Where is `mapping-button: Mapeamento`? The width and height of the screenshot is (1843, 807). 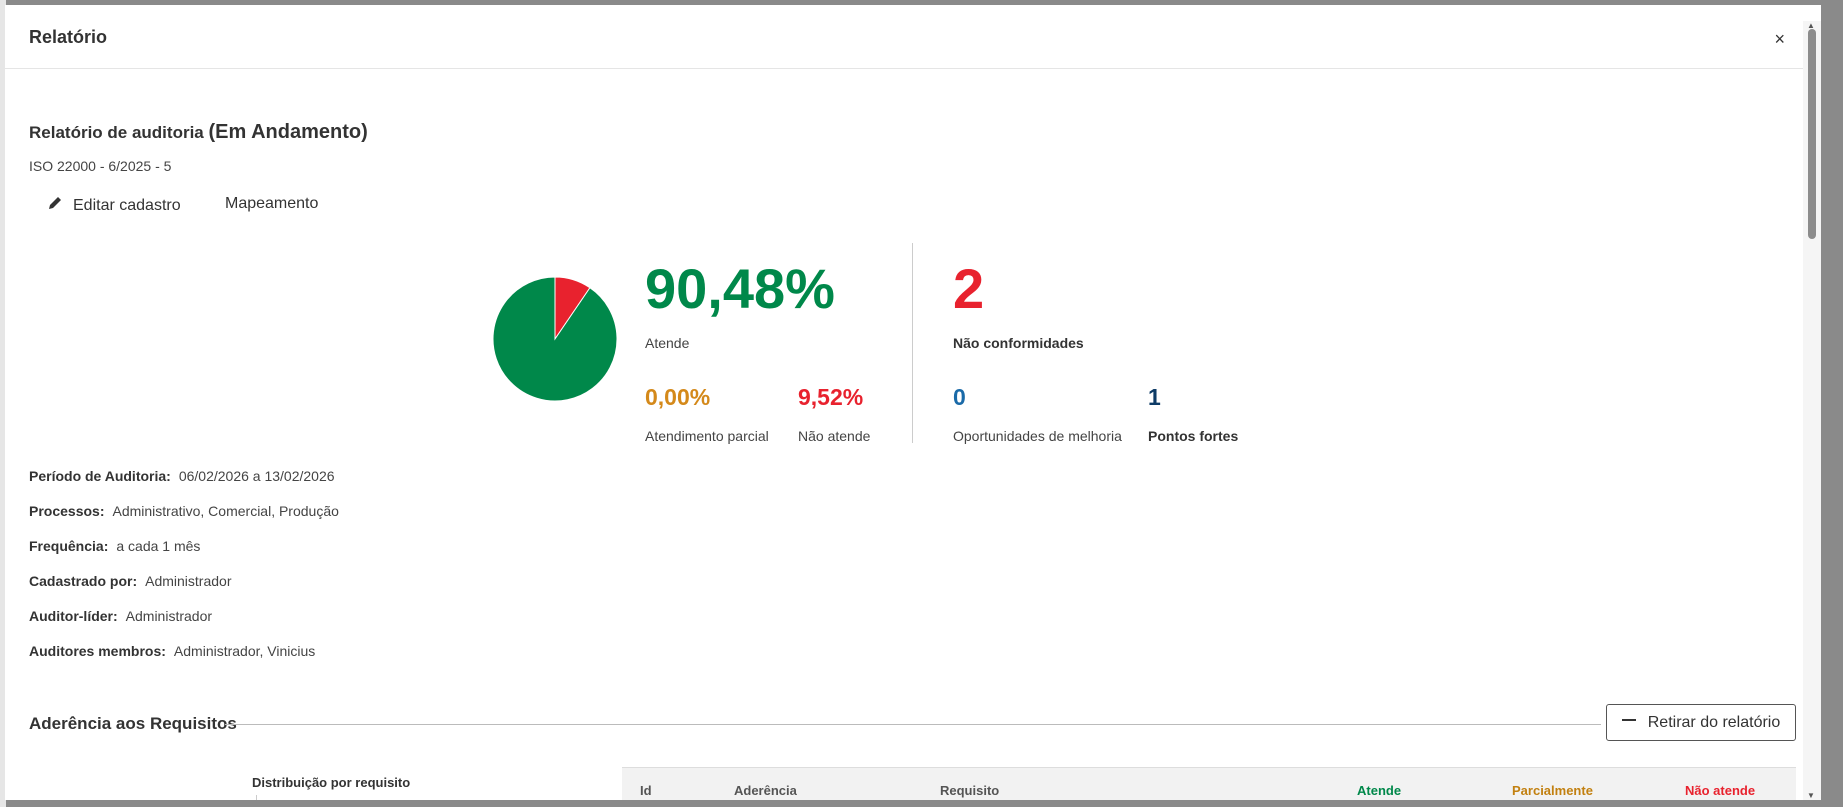
mapping-button: Mapeamento is located at coordinates (271, 204).